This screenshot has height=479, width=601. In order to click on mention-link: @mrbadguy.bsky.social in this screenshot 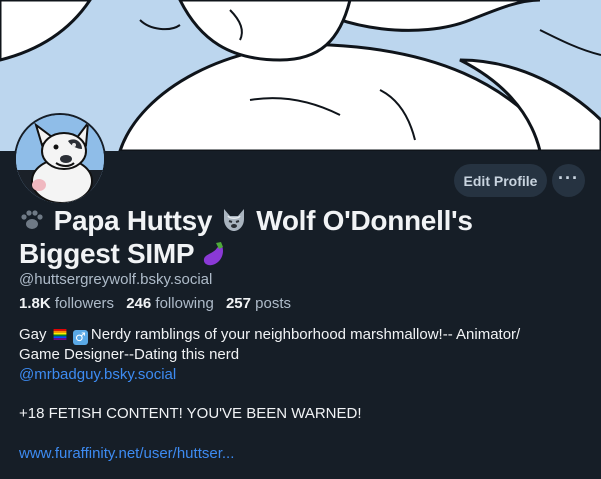, I will do `click(97, 374)`.